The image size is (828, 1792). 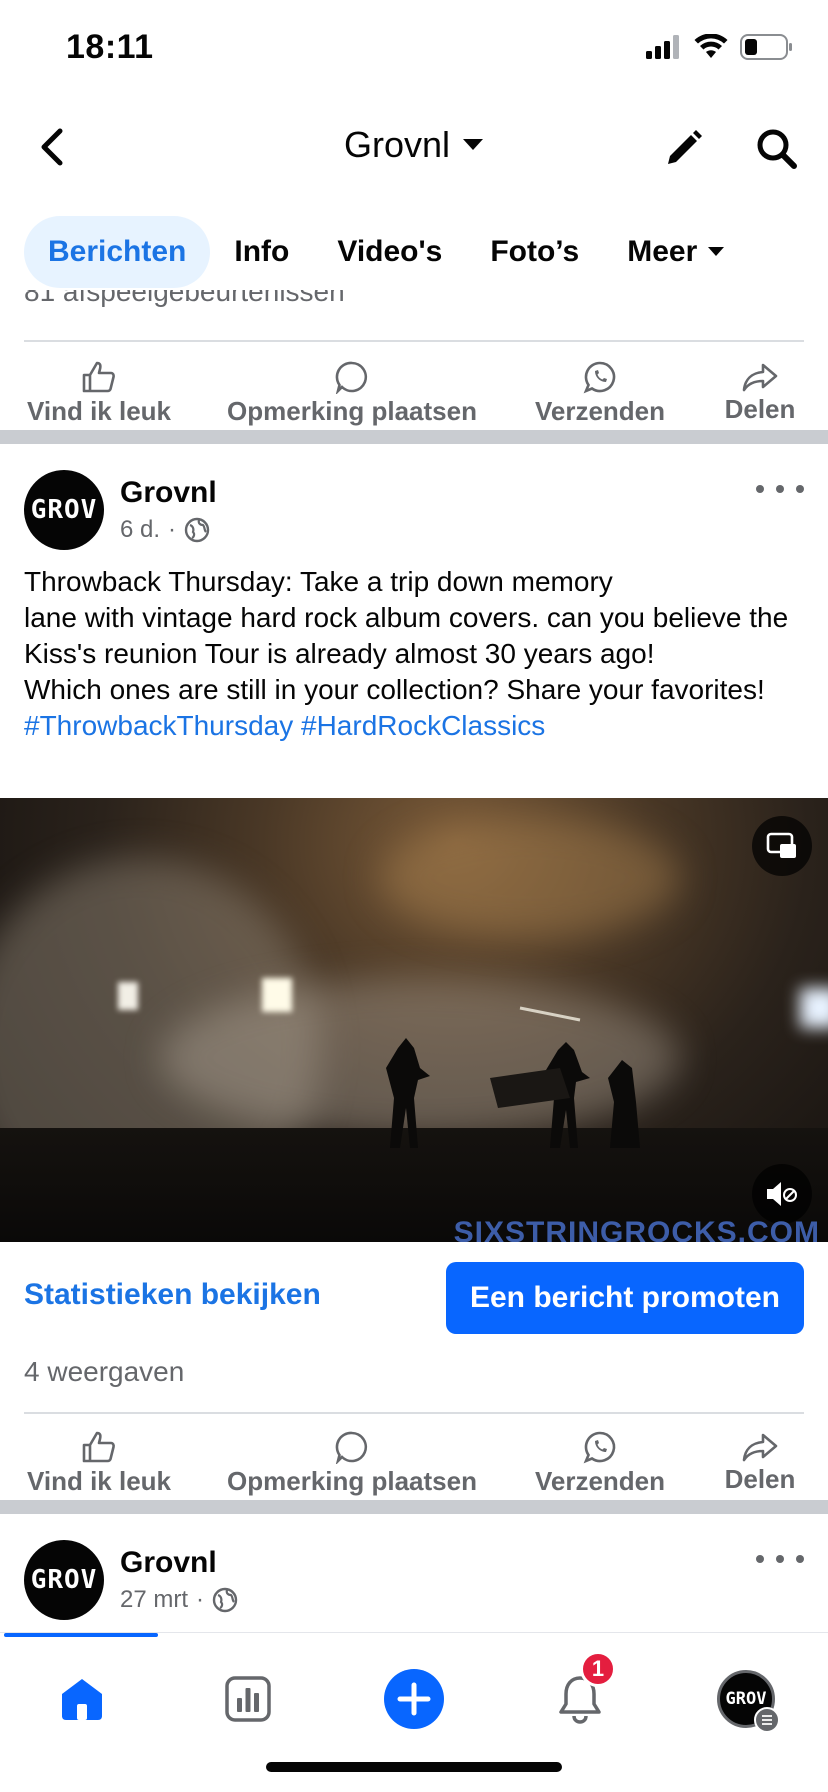 I want to click on page-header: Grovnl, so click(x=414, y=148).